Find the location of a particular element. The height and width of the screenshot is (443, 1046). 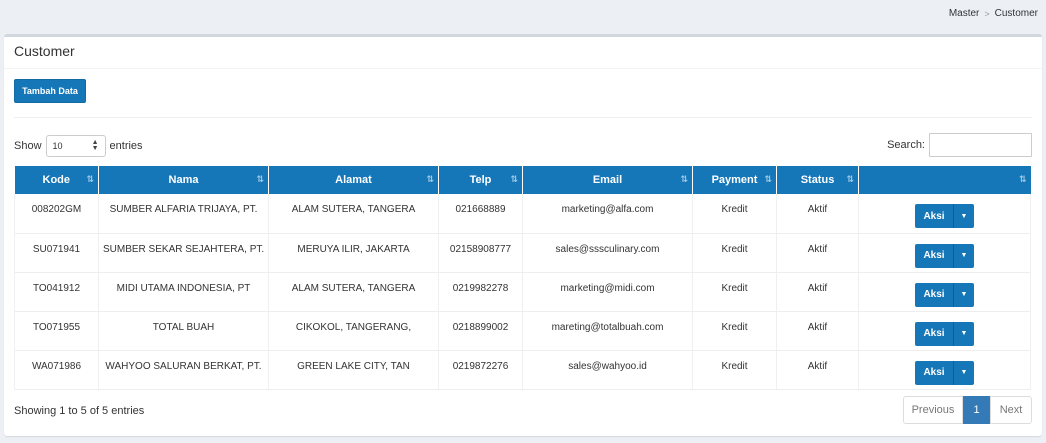

entries-select-value: 10 is located at coordinates (57, 146).